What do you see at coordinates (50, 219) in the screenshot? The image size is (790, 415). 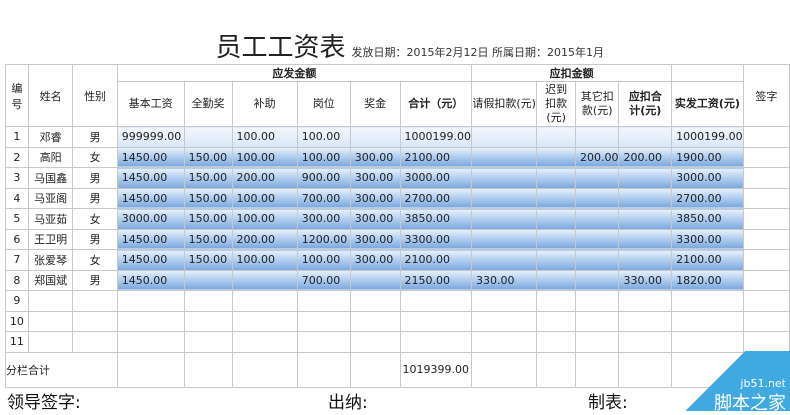 I see `cell: 马亚茹` at bounding box center [50, 219].